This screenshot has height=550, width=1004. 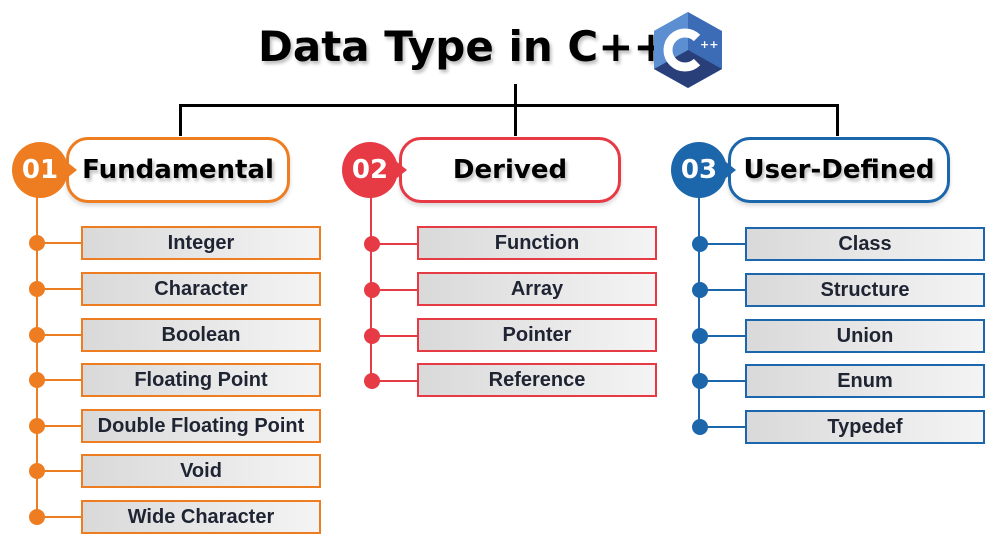 I want to click on category-number-badge: 02, so click(x=374, y=170).